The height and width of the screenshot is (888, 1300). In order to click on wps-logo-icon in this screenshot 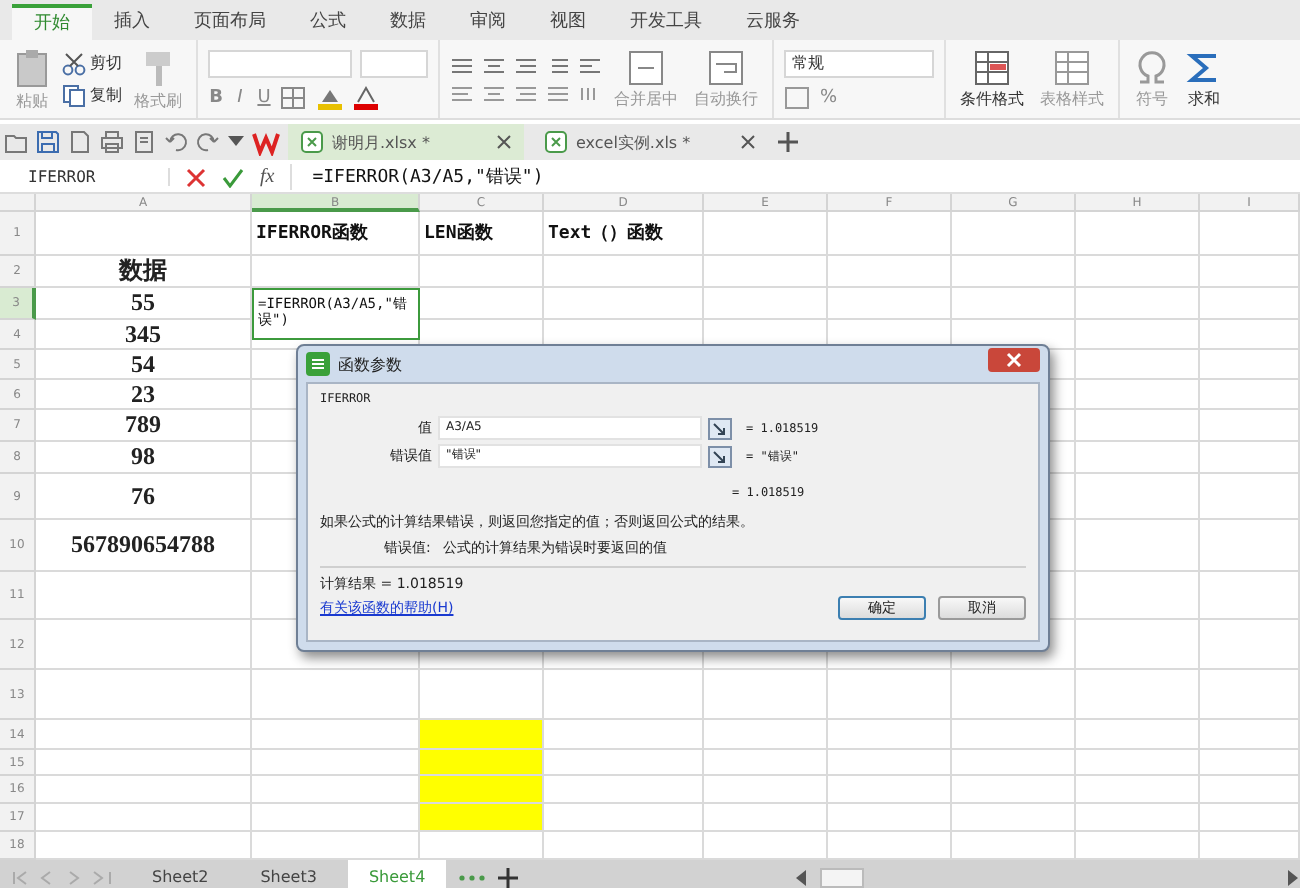, I will do `click(266, 142)`.